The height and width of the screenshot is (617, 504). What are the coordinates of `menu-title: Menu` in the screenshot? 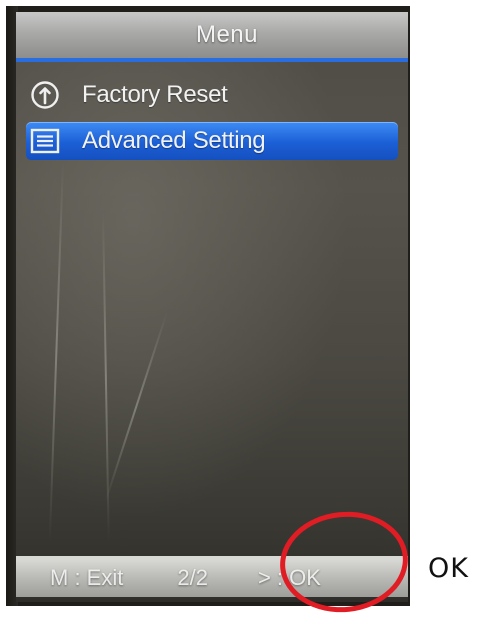 It's located at (227, 34).